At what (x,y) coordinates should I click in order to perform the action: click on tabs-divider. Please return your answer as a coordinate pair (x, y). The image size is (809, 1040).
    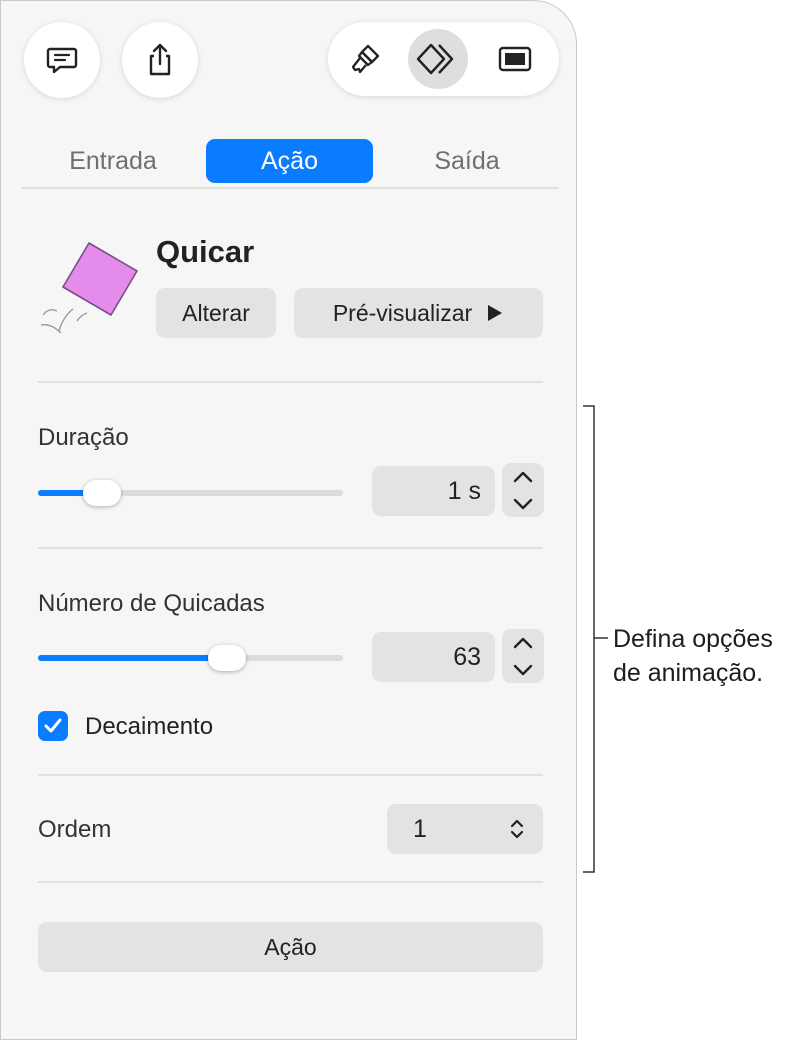
    Looking at the image, I should click on (290, 188).